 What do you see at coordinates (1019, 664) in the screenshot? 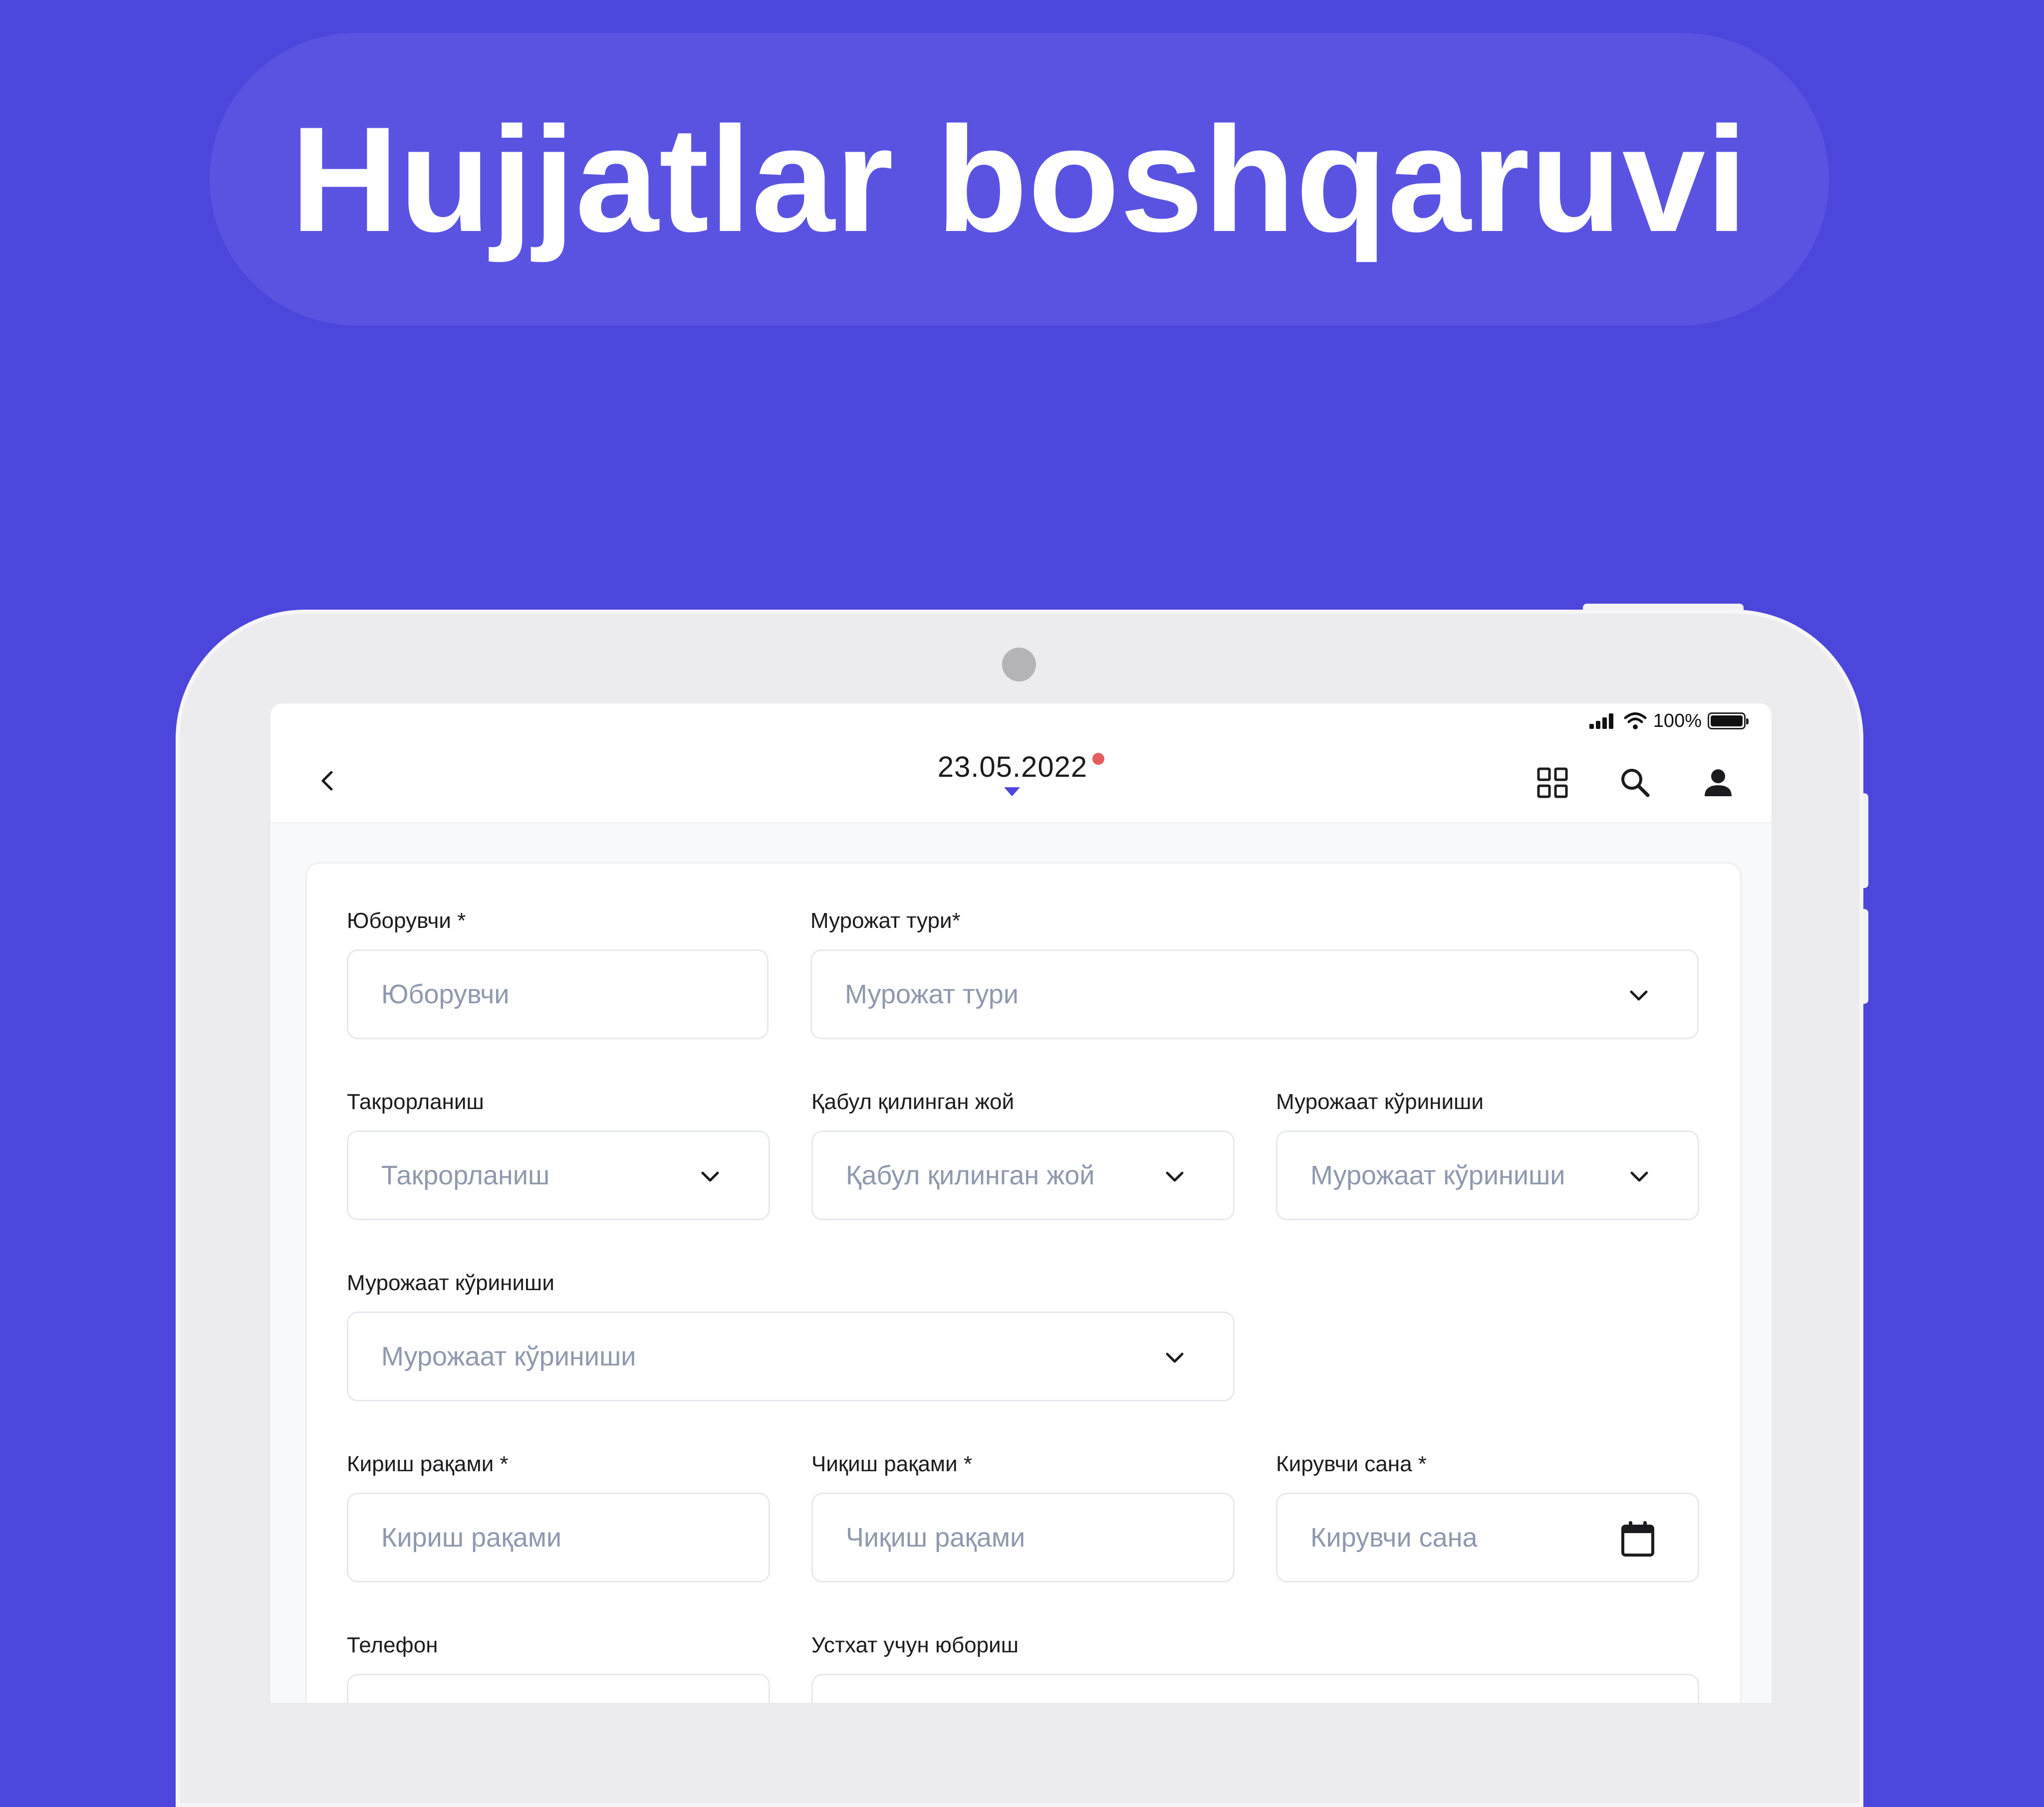
I see `tablet-camera` at bounding box center [1019, 664].